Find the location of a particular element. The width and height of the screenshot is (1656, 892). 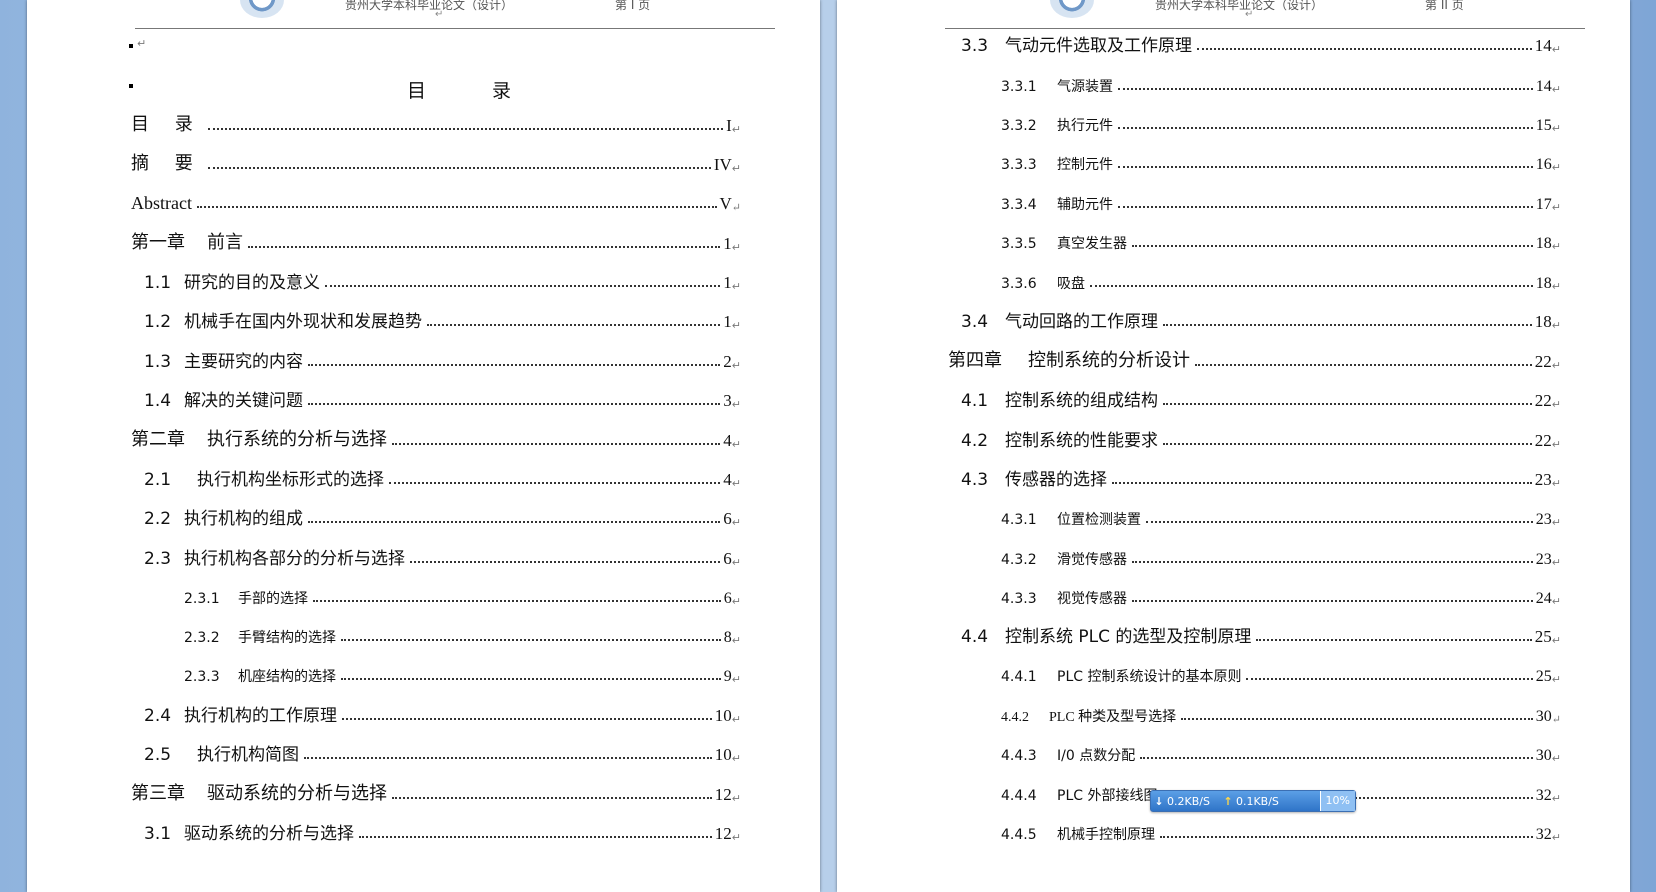

toc-entry: 4.4.2 PLC 种类及型号选择 30 ↵ is located at coordinates (1281, 714).